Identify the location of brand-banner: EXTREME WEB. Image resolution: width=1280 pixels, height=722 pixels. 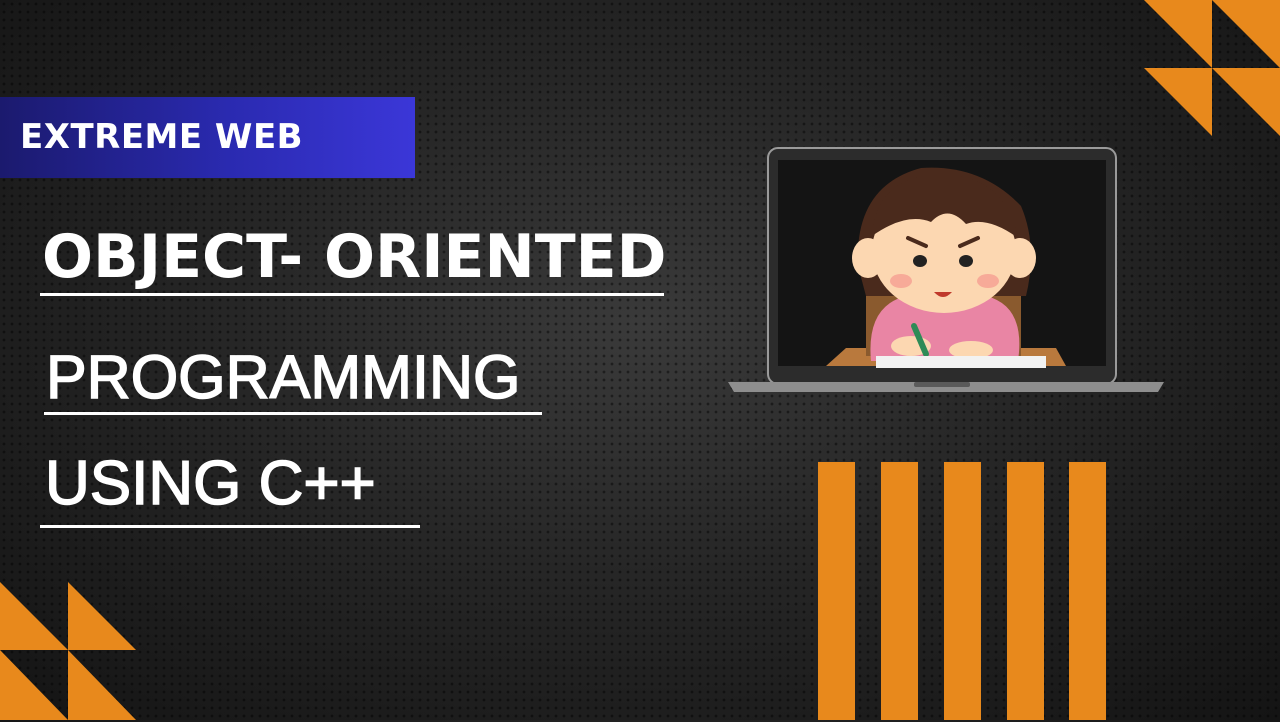
(207, 137).